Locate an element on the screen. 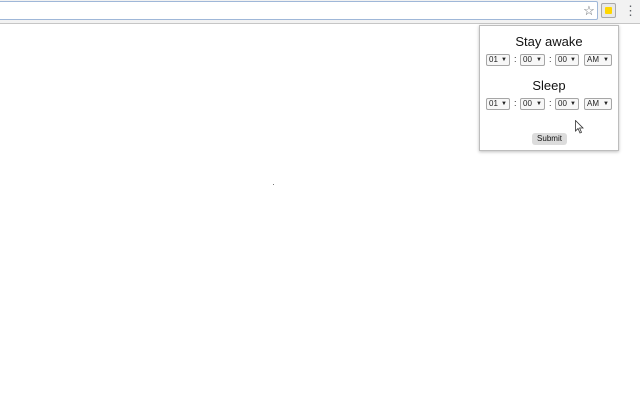 The image size is (640, 400). stay-awake-heading: Stay awake is located at coordinates (549, 41).